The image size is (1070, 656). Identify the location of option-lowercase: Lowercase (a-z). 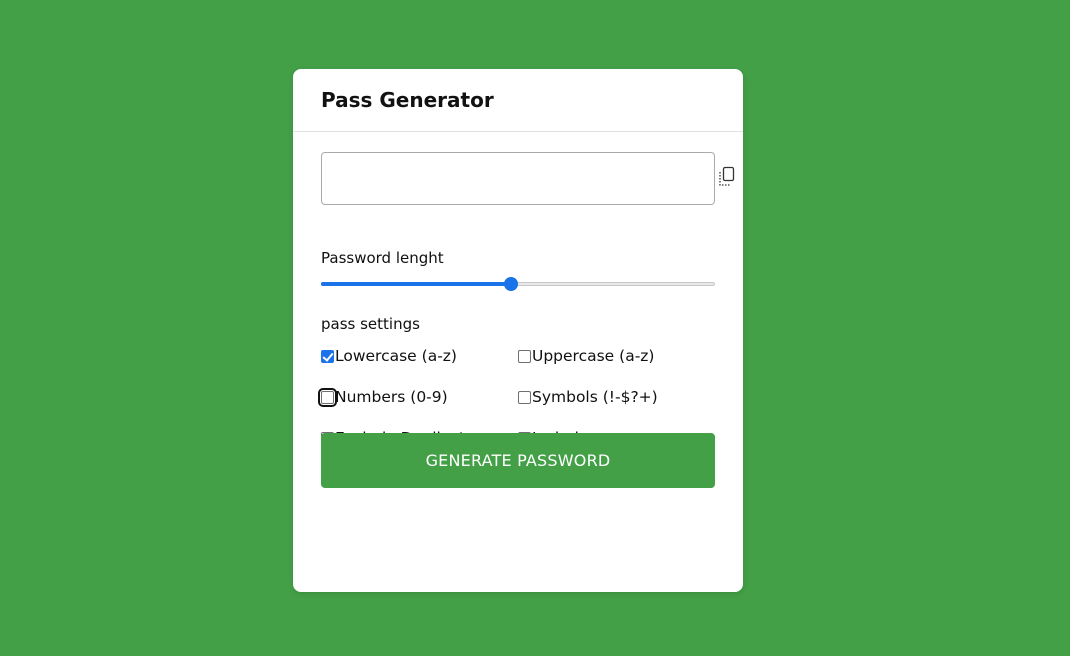
(419, 356).